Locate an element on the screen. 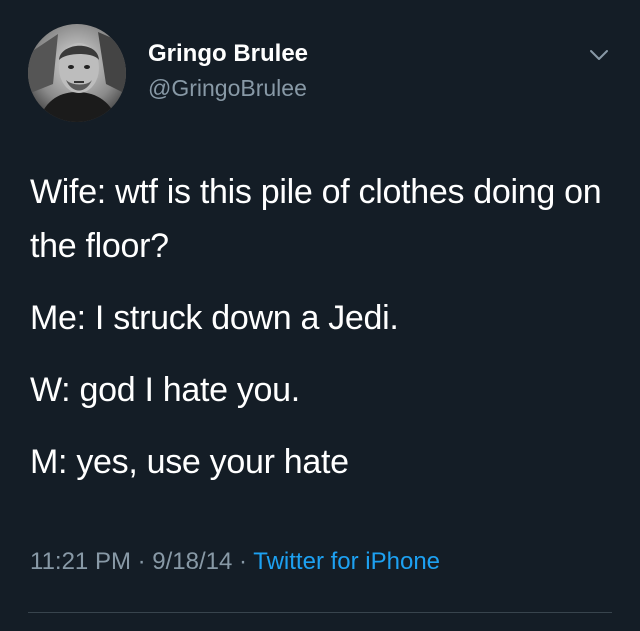 The height and width of the screenshot is (631, 640). tweet-date: 9/18/14 is located at coordinates (192, 561).